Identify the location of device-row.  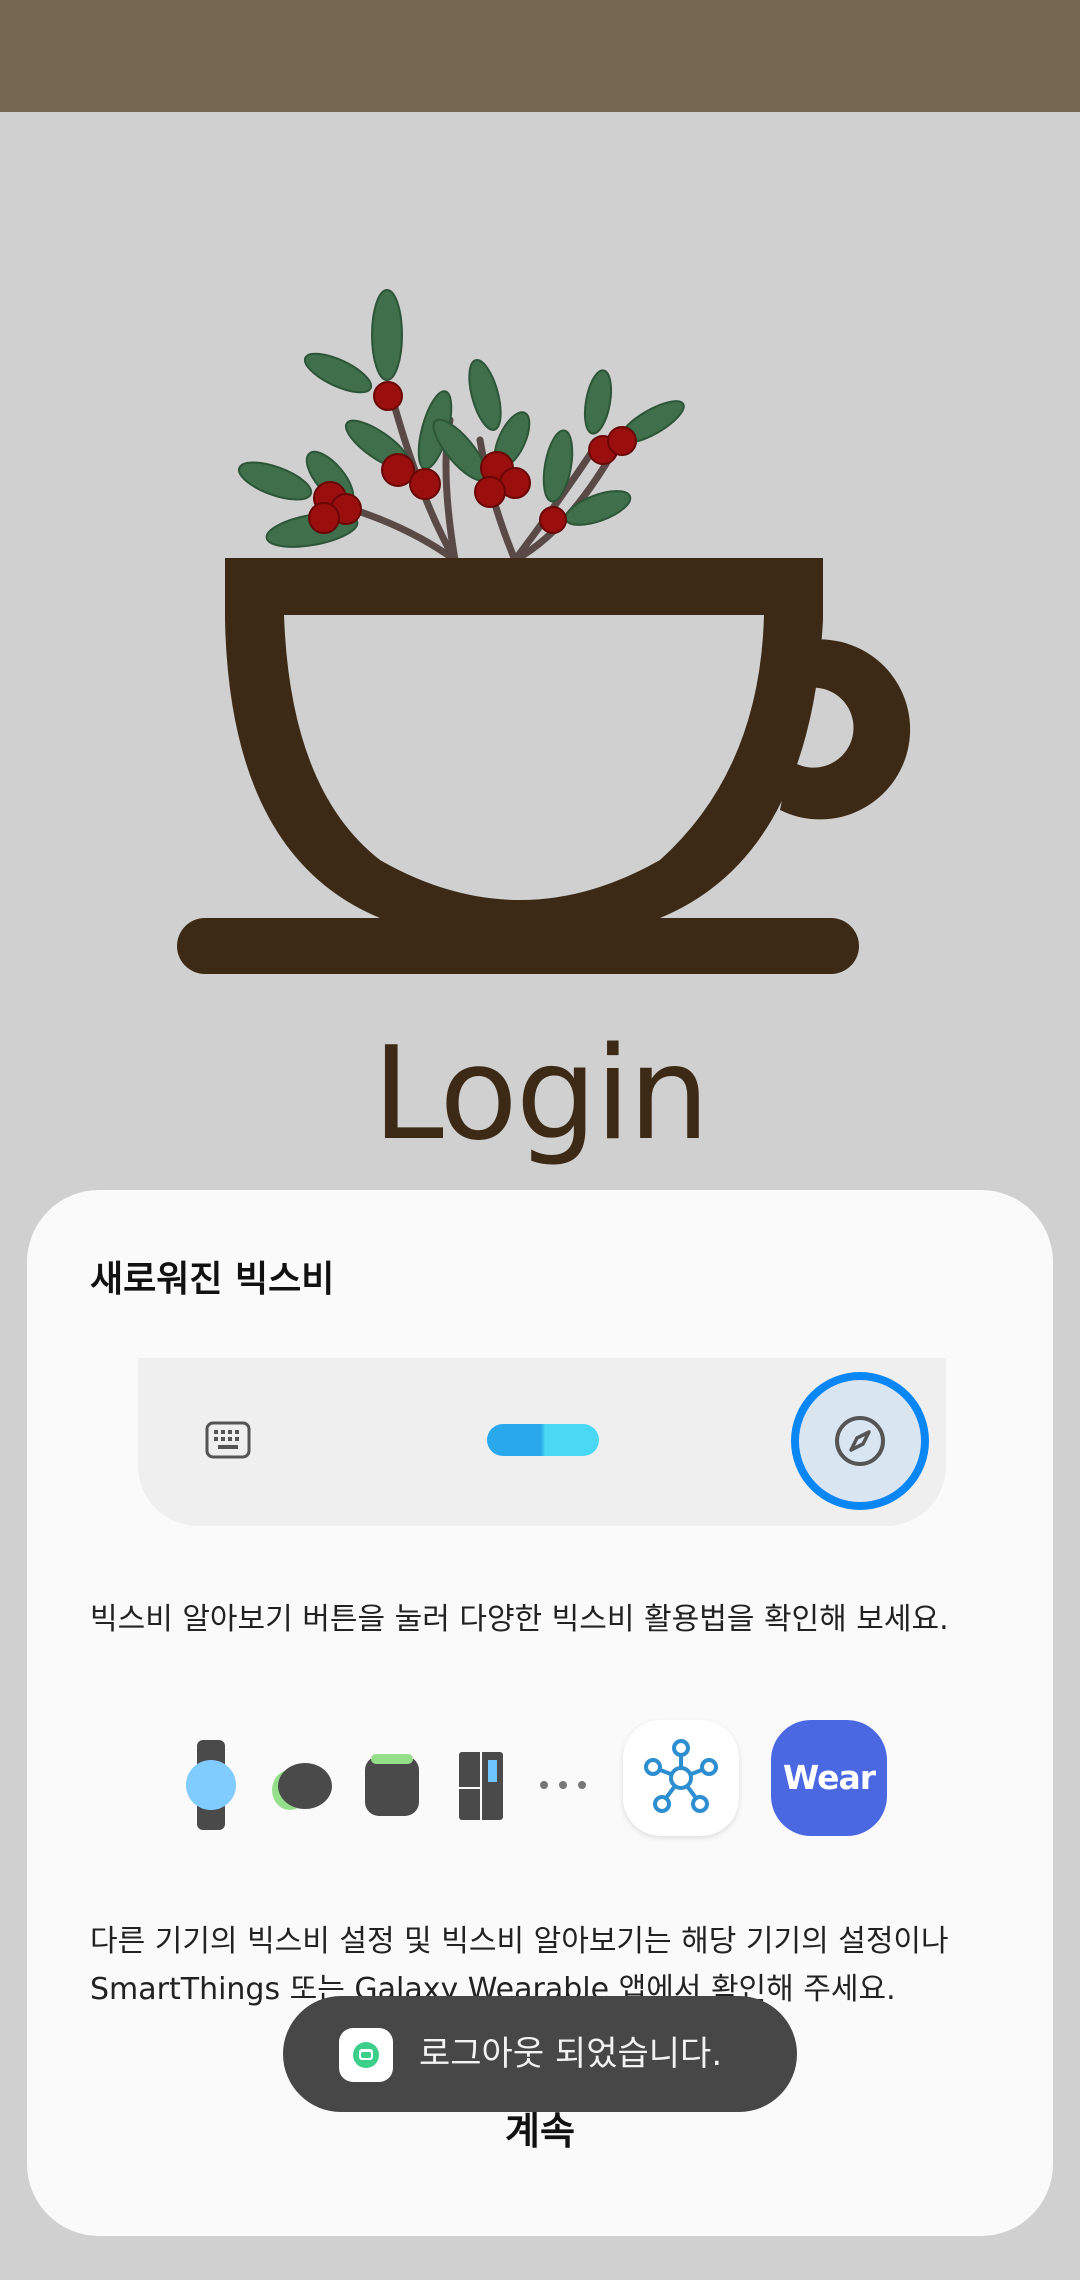
(386, 1785).